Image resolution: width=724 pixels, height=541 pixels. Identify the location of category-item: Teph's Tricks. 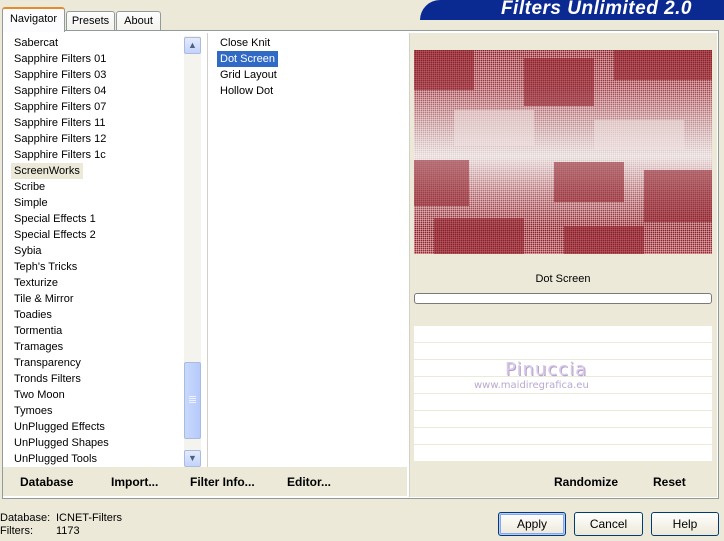
(45, 267).